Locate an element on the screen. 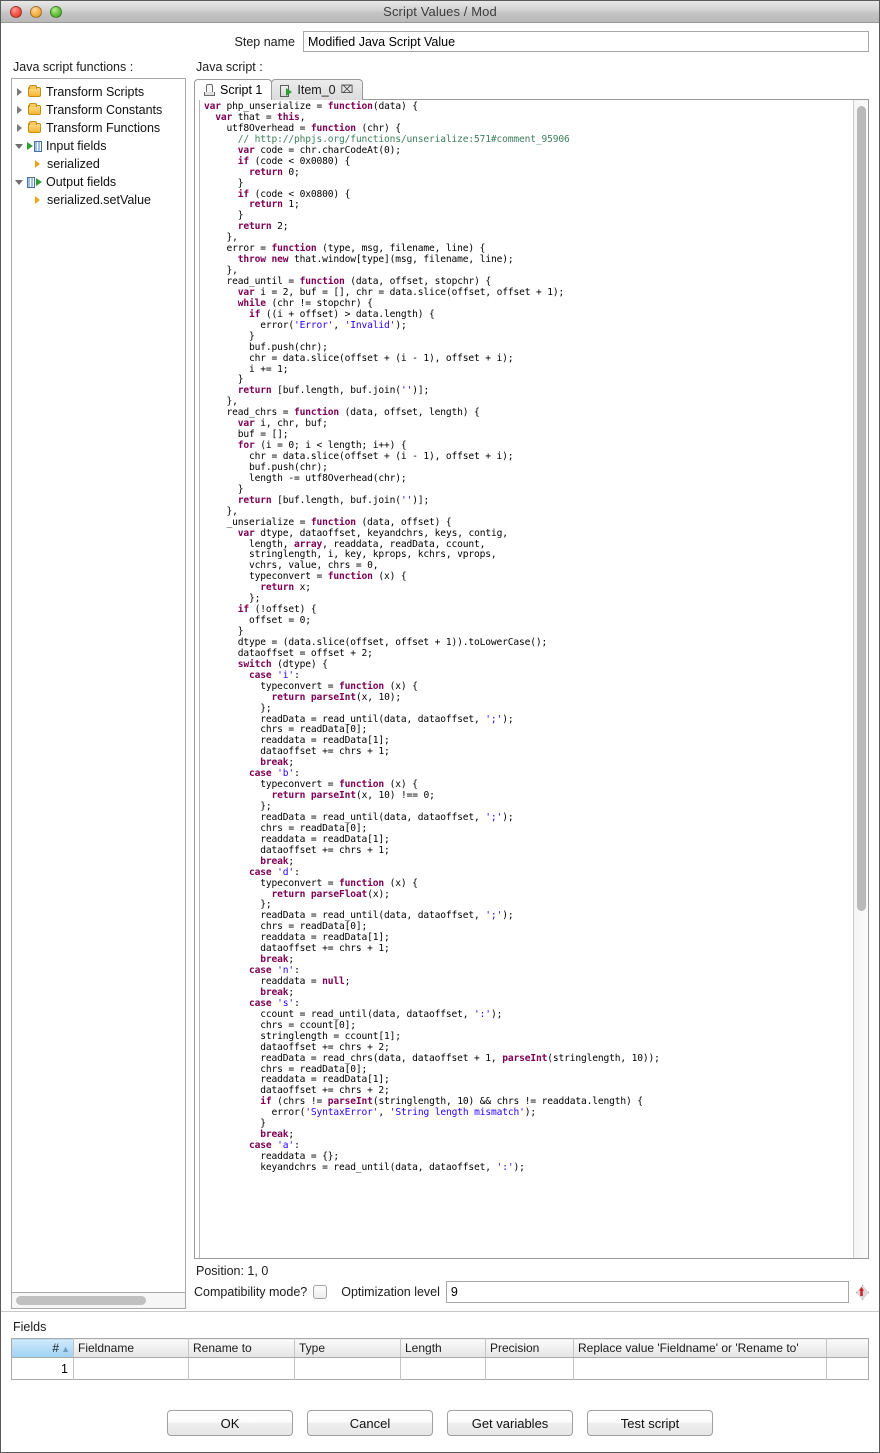 This screenshot has height=1453, width=880. tree-item-label: Transform Functions is located at coordinates (103, 128).